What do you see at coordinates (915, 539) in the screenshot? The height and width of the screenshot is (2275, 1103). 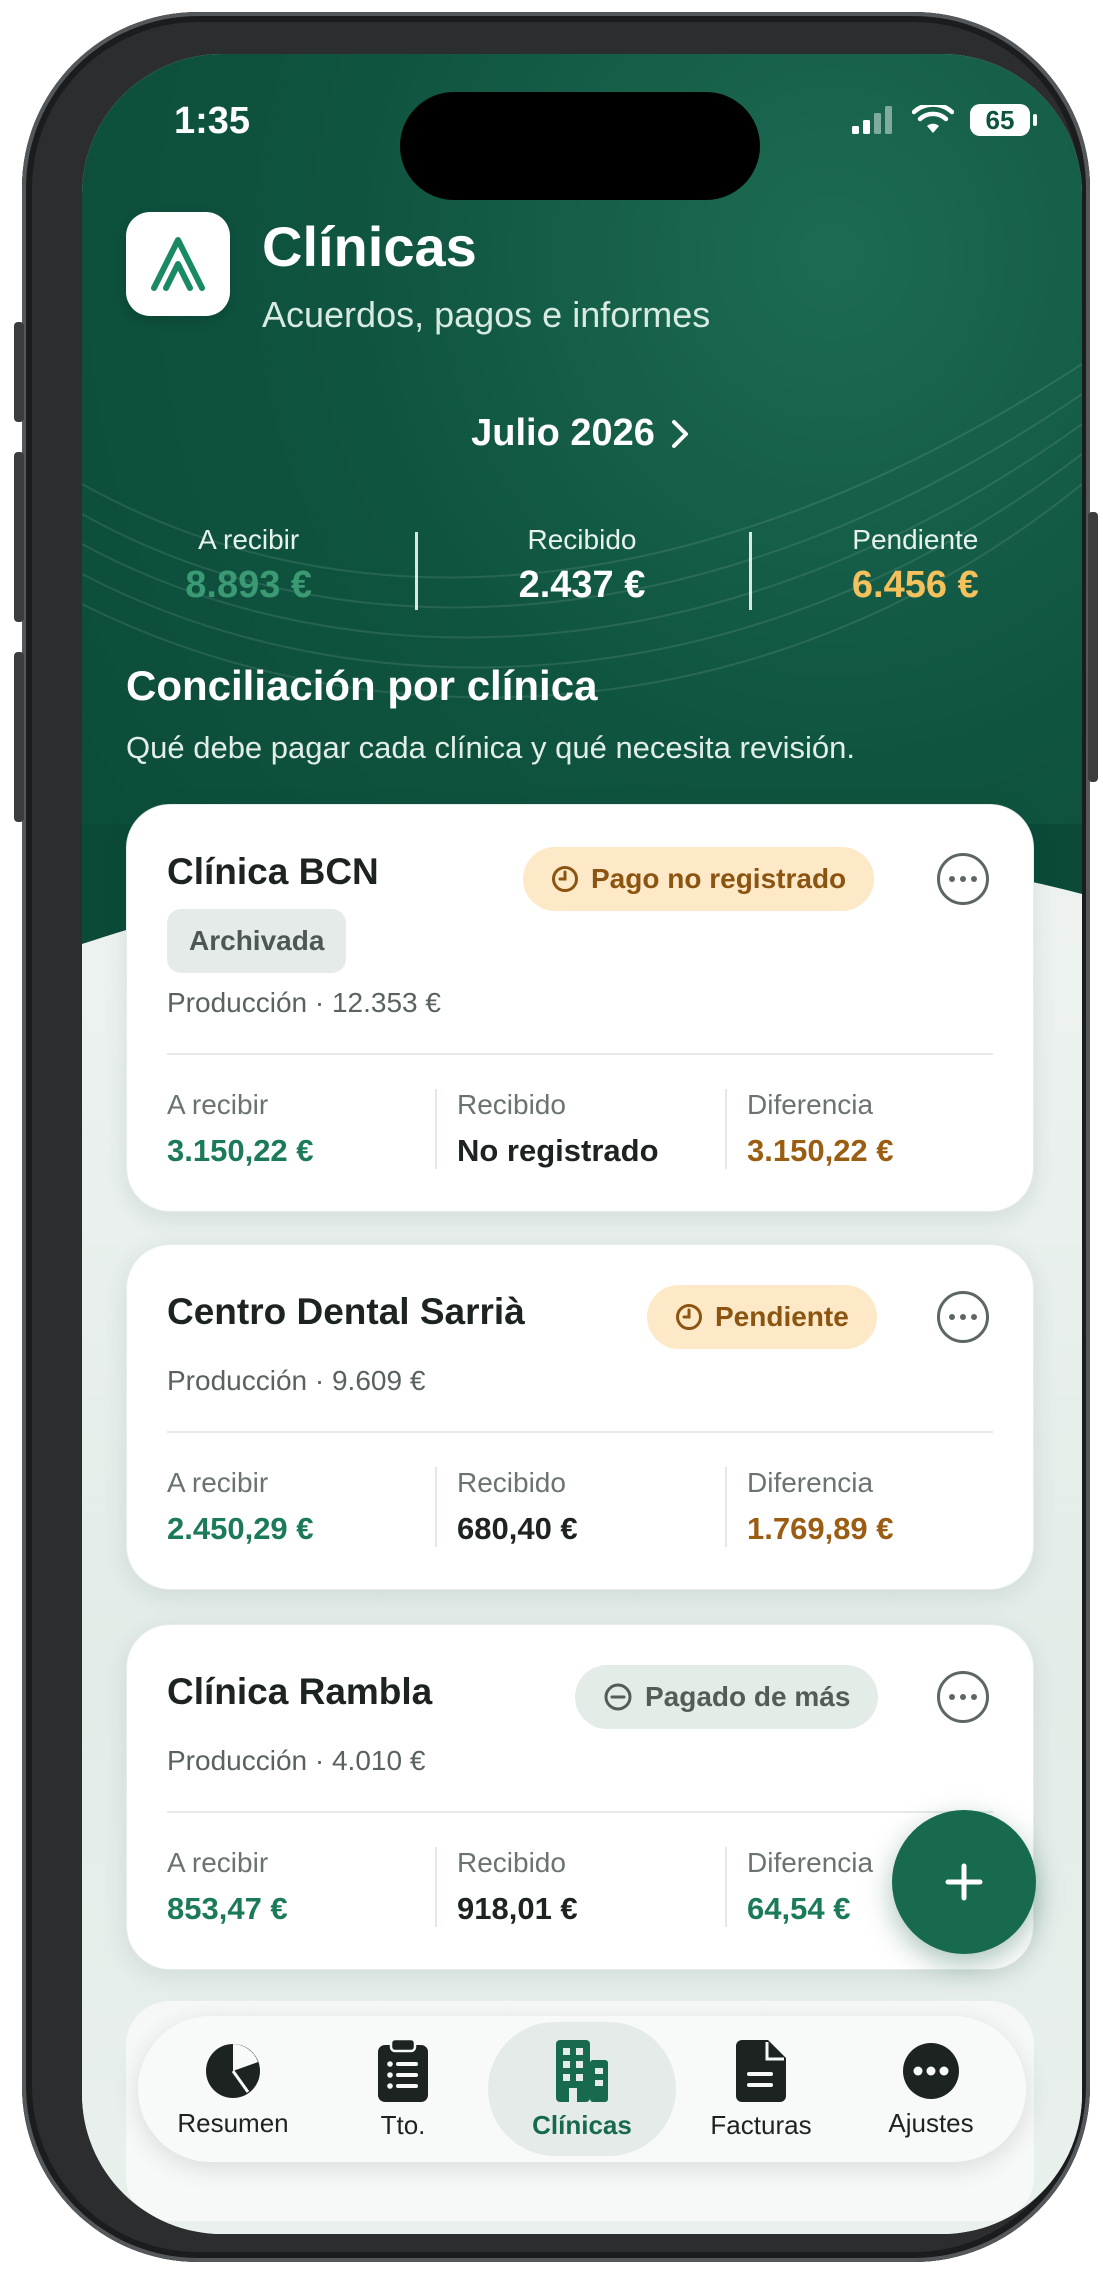 I see `summary-label: Pendiente` at bounding box center [915, 539].